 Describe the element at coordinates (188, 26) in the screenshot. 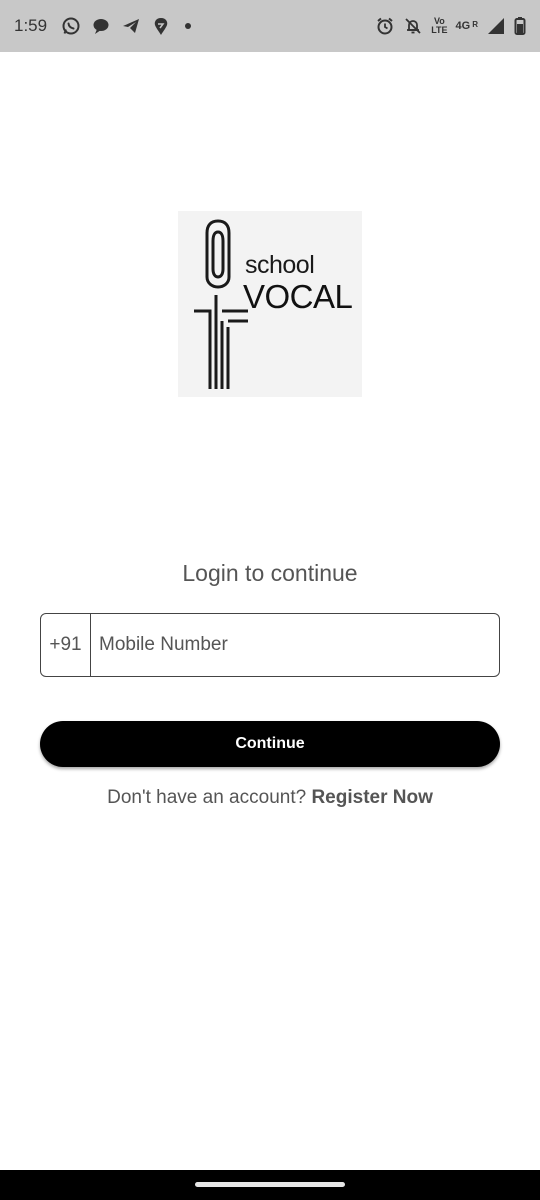

I see `more-dot-icon` at that location.